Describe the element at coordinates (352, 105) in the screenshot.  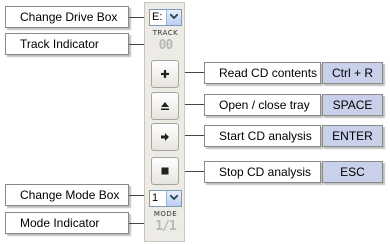
I see `shortcut-open-close: SPACE` at that location.